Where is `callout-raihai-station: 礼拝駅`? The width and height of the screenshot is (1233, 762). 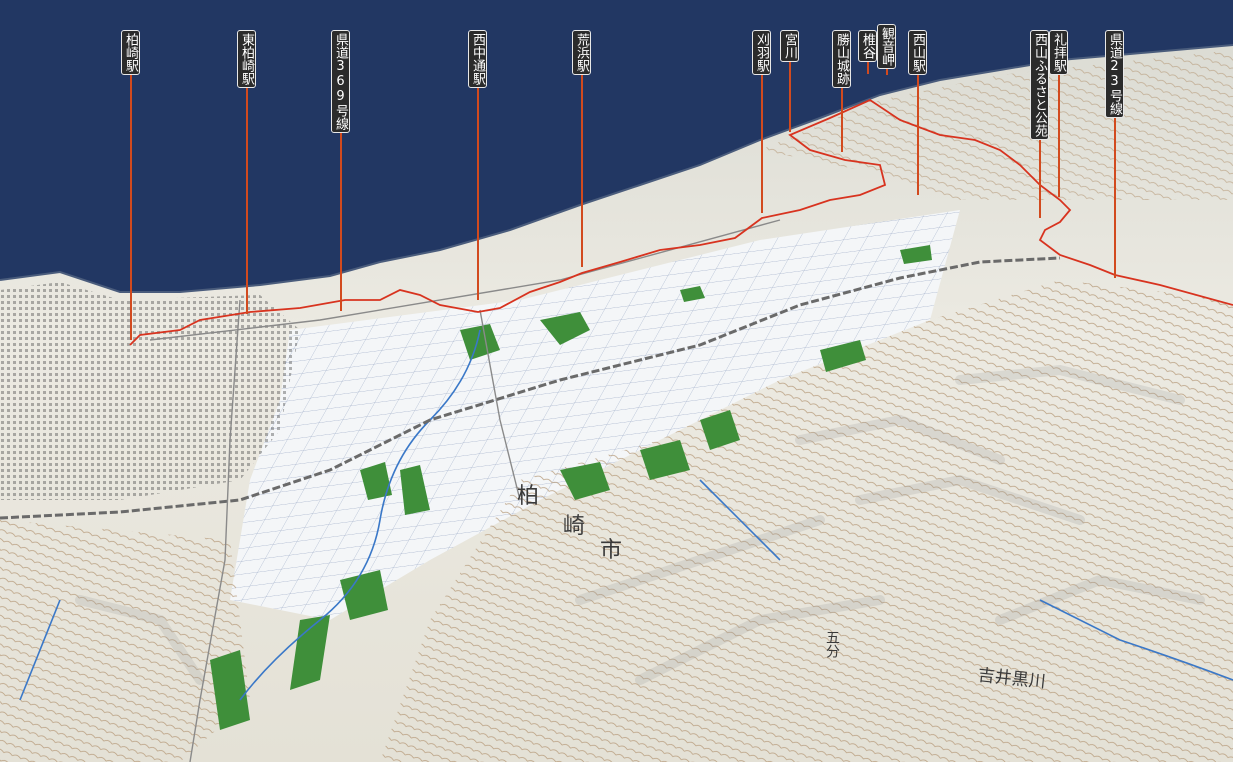
callout-raihai-station: 礼拝駅 is located at coordinates (1058, 98).